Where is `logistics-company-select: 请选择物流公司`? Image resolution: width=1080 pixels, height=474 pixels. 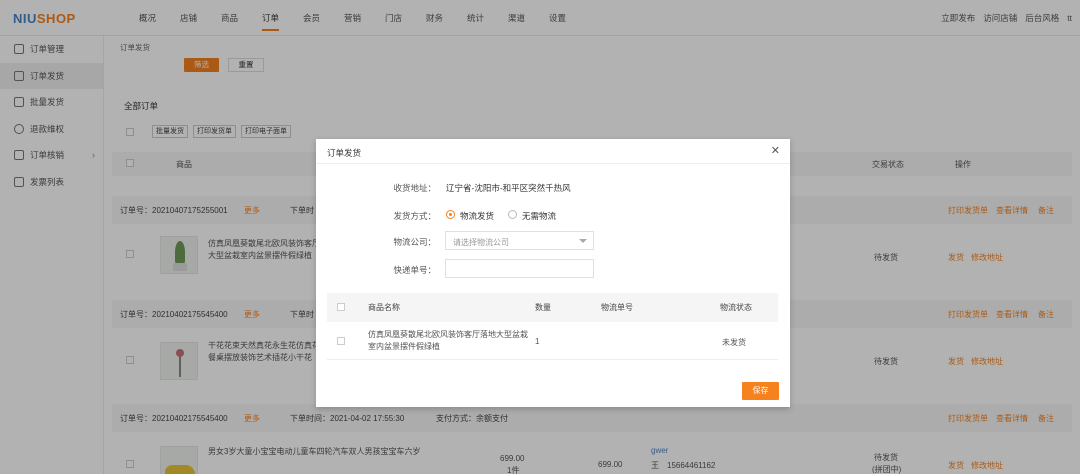 logistics-company-select: 请选择物流公司 is located at coordinates (519, 240).